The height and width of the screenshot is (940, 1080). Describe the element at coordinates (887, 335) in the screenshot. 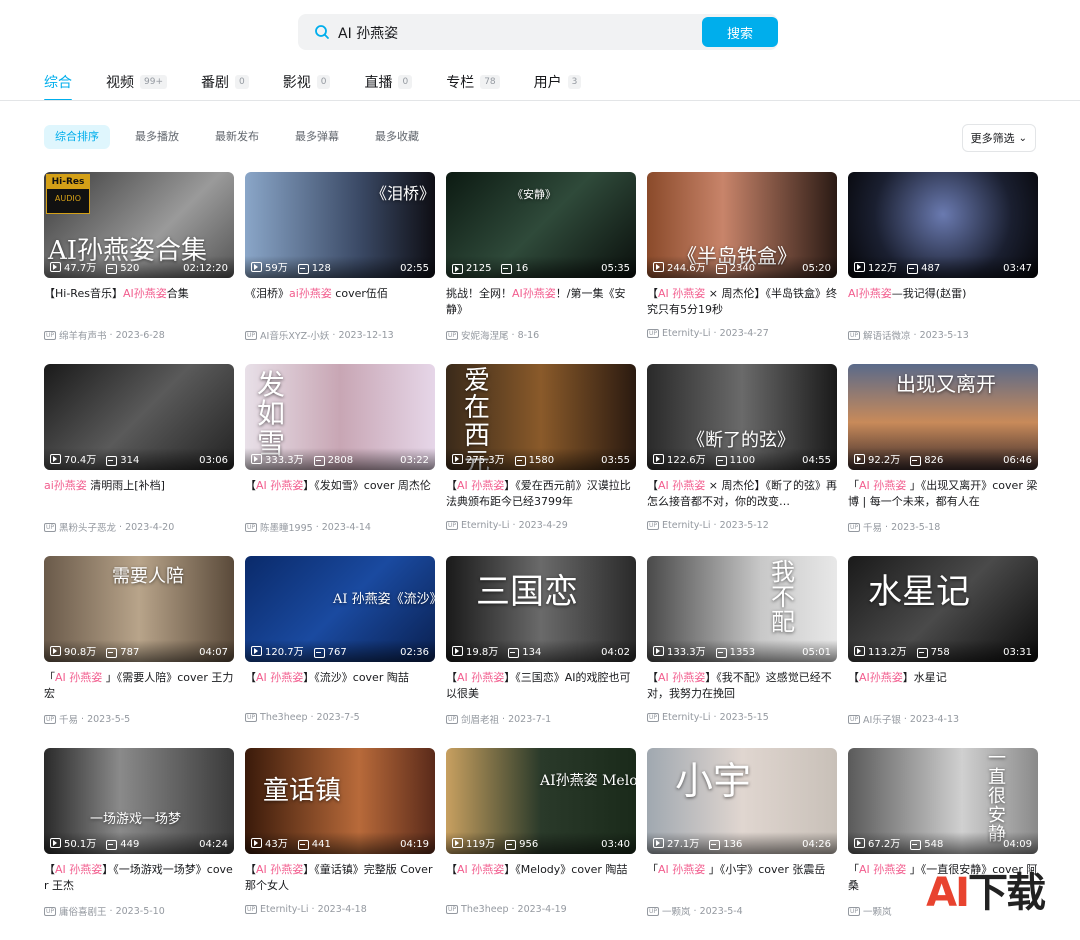

I see `uploader-name: 解语话微凉` at that location.